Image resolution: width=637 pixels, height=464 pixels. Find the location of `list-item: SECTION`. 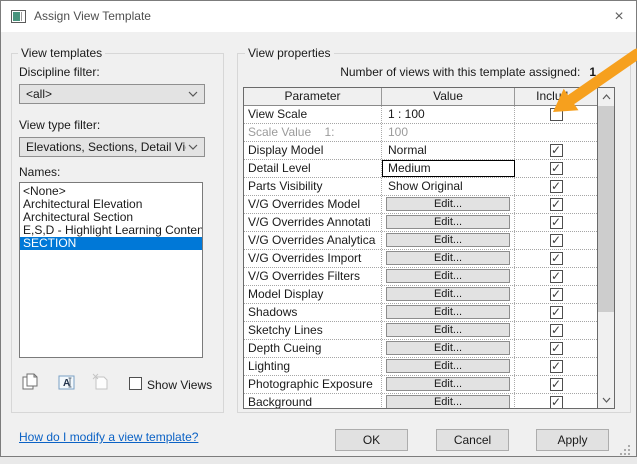

list-item: SECTION is located at coordinates (111, 243).